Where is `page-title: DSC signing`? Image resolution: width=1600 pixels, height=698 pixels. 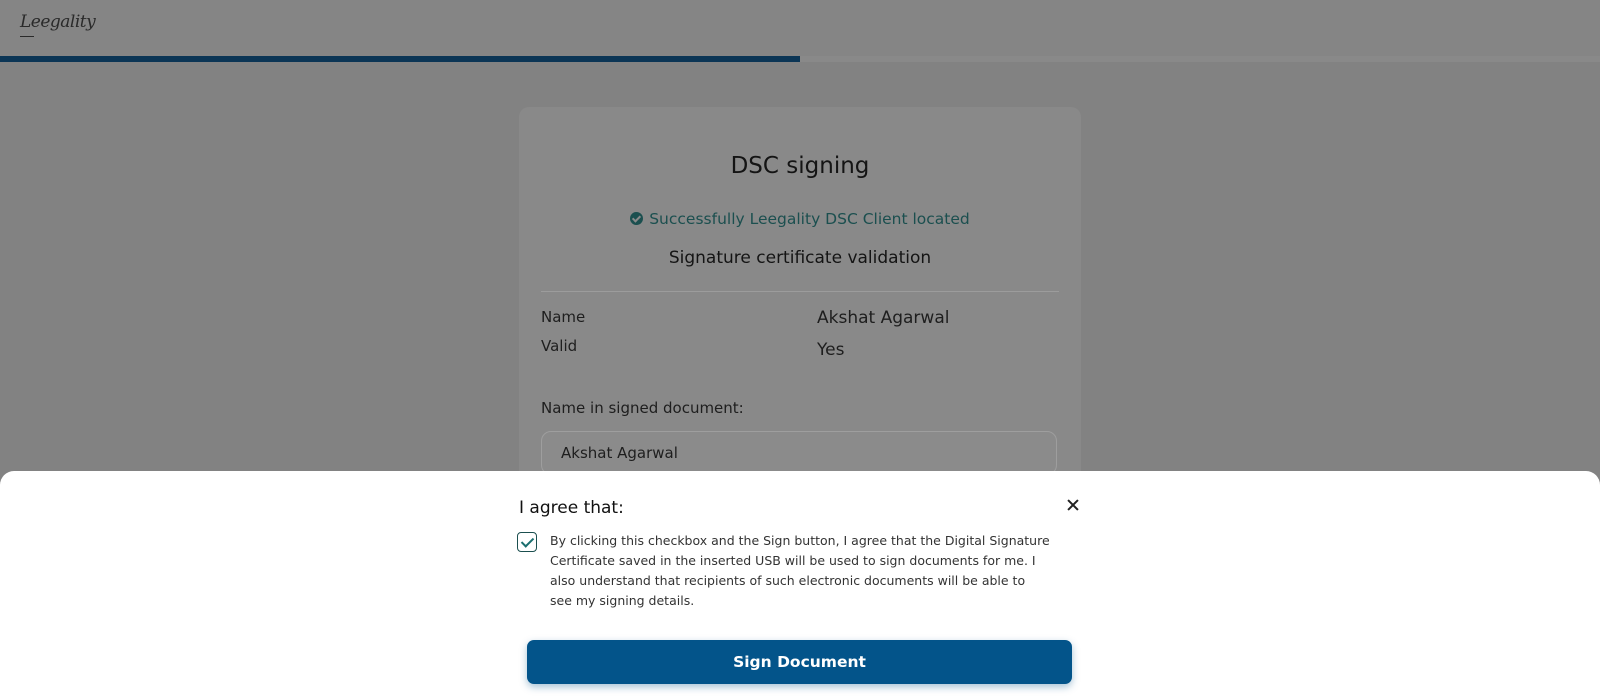
page-title: DSC signing is located at coordinates (800, 166).